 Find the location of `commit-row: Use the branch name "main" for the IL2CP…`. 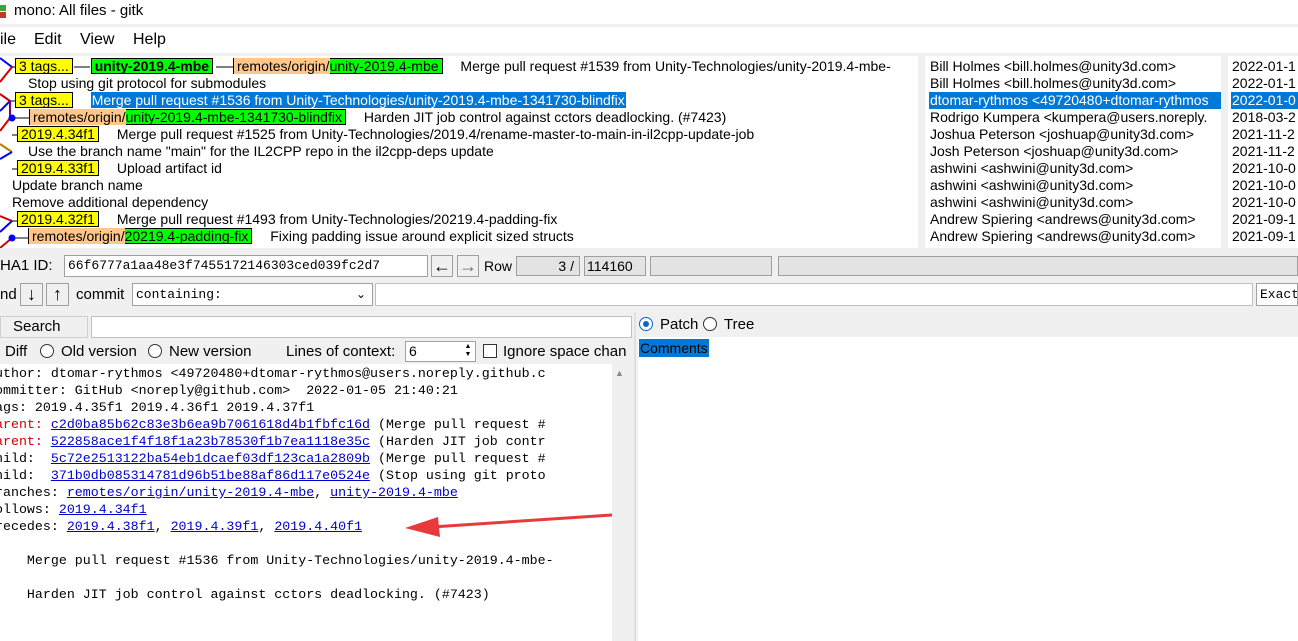

commit-row: Use the branch name "main" for the IL2CP… is located at coordinates (261, 151).